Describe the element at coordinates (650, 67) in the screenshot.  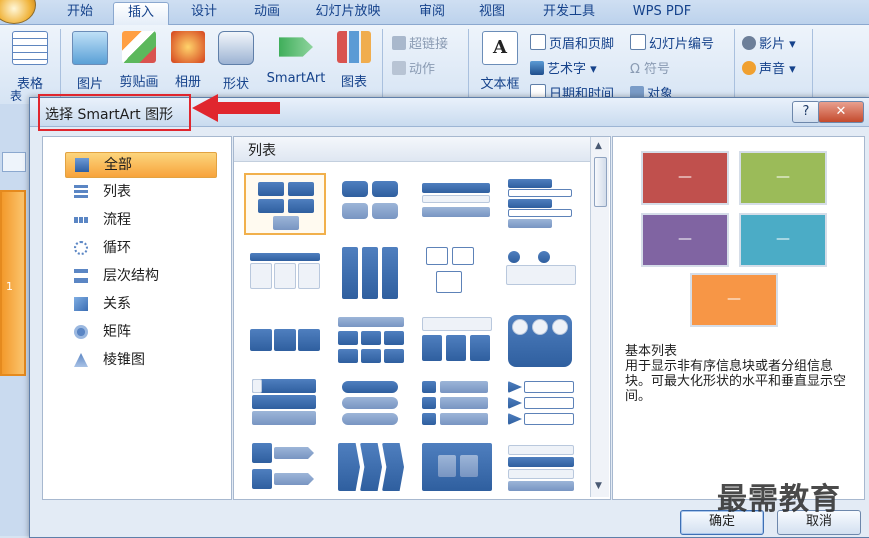
I see `symbol-button: Ω 符号` at that location.